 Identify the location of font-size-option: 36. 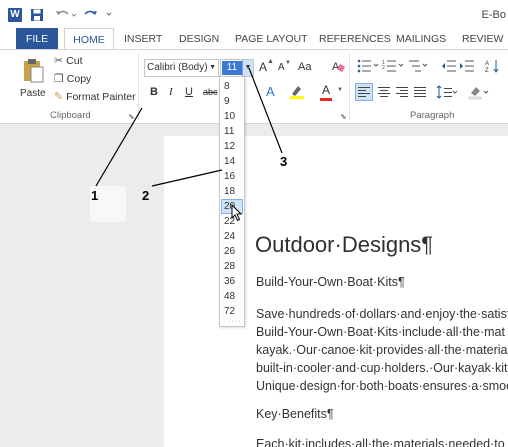
(232, 281).